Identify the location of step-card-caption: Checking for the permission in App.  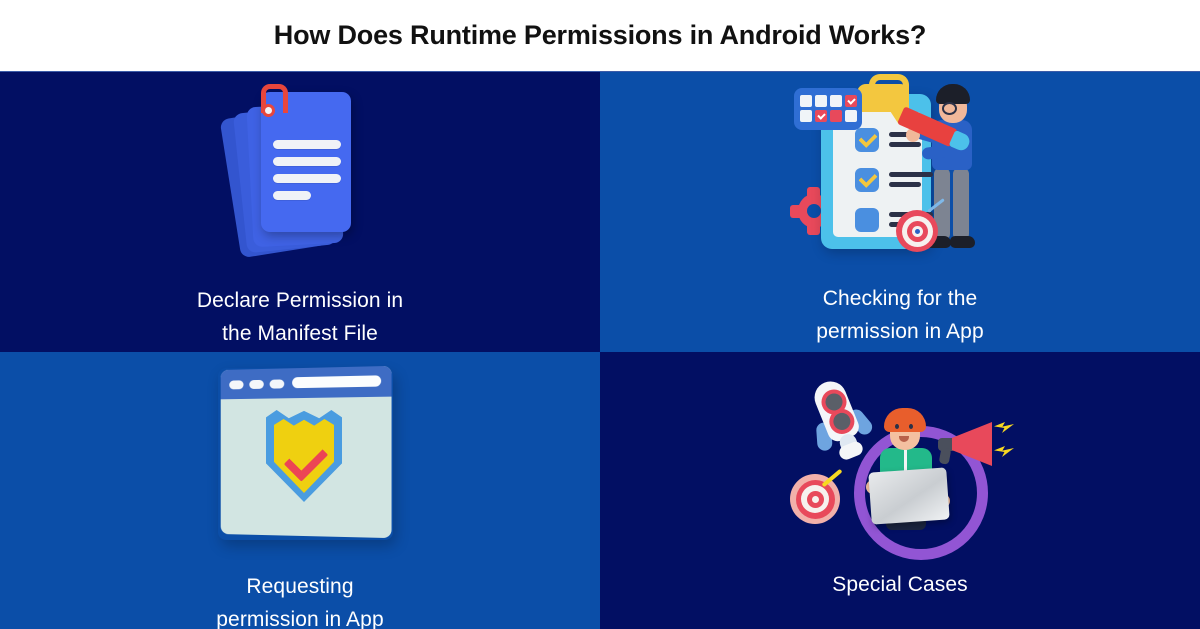
(899, 315).